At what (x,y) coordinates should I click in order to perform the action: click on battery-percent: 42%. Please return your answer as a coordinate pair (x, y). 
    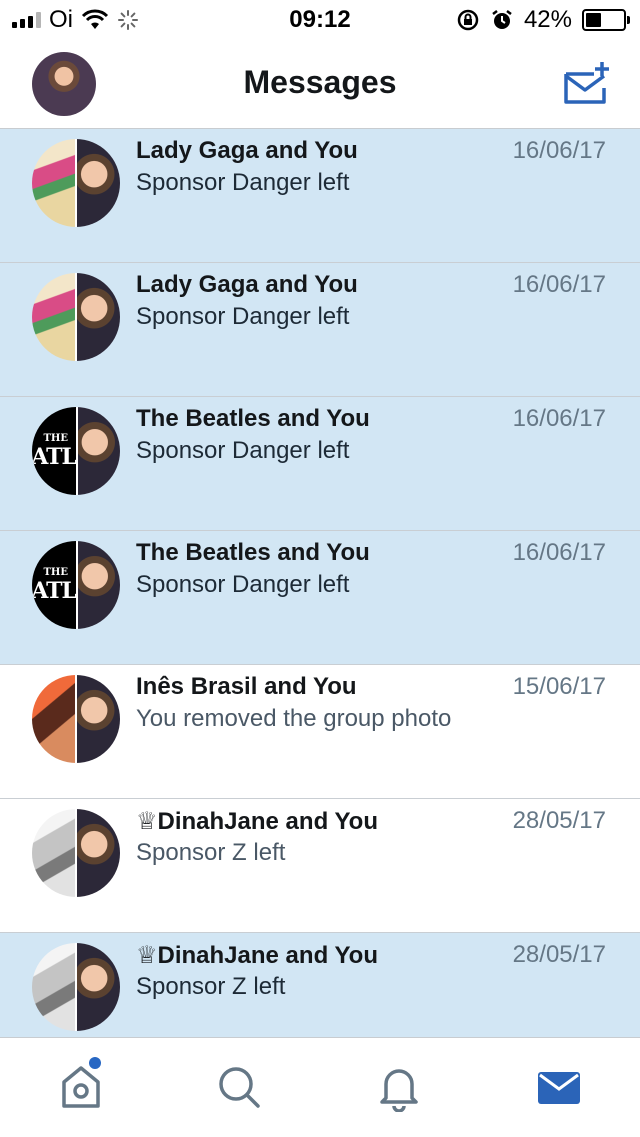
    Looking at the image, I should click on (547, 19).